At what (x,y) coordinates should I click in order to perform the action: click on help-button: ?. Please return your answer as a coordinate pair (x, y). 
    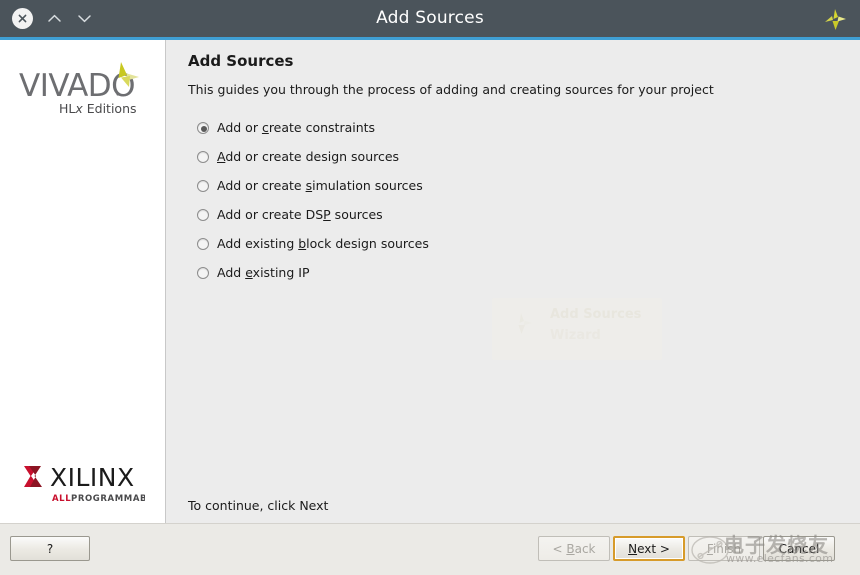
    Looking at the image, I should click on (50, 548).